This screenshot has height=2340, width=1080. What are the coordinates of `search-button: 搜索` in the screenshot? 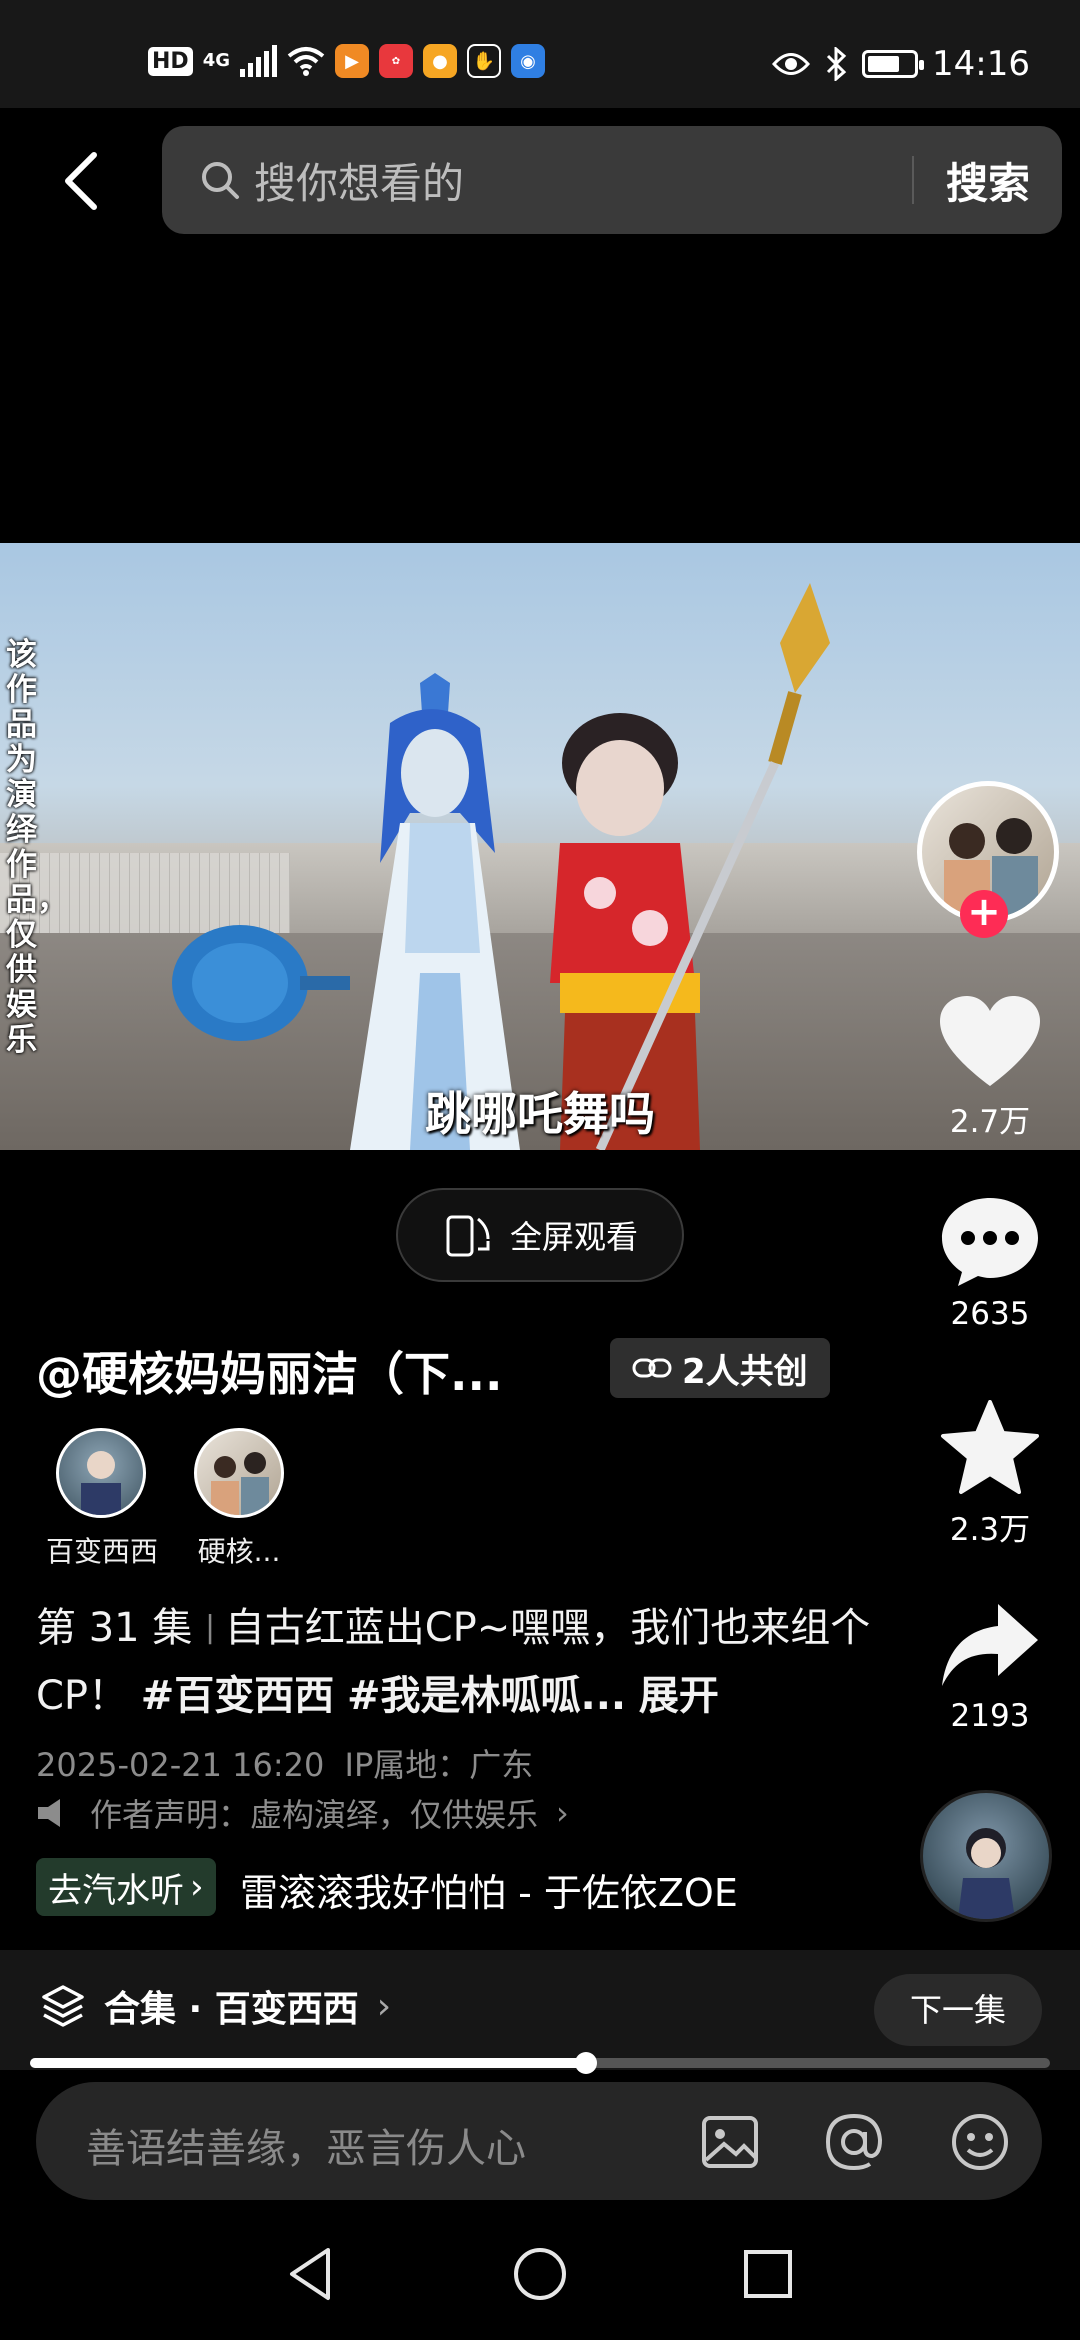 It's located at (988, 180).